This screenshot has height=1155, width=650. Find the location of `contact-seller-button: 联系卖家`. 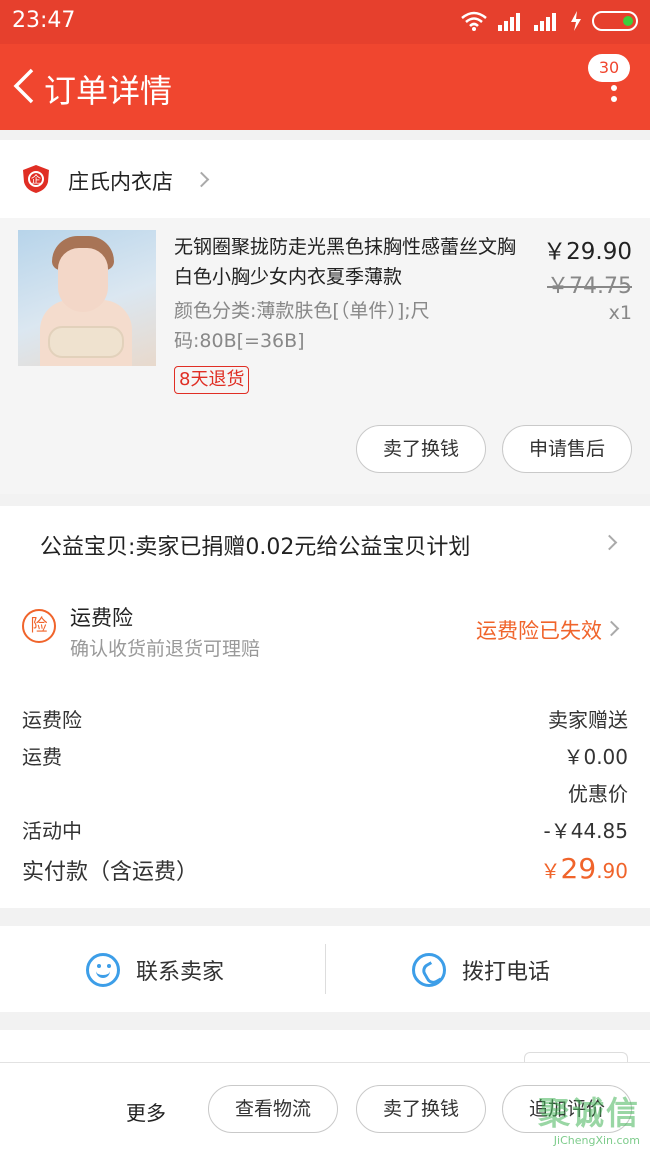

contact-seller-button: 联系卖家 is located at coordinates (155, 970).